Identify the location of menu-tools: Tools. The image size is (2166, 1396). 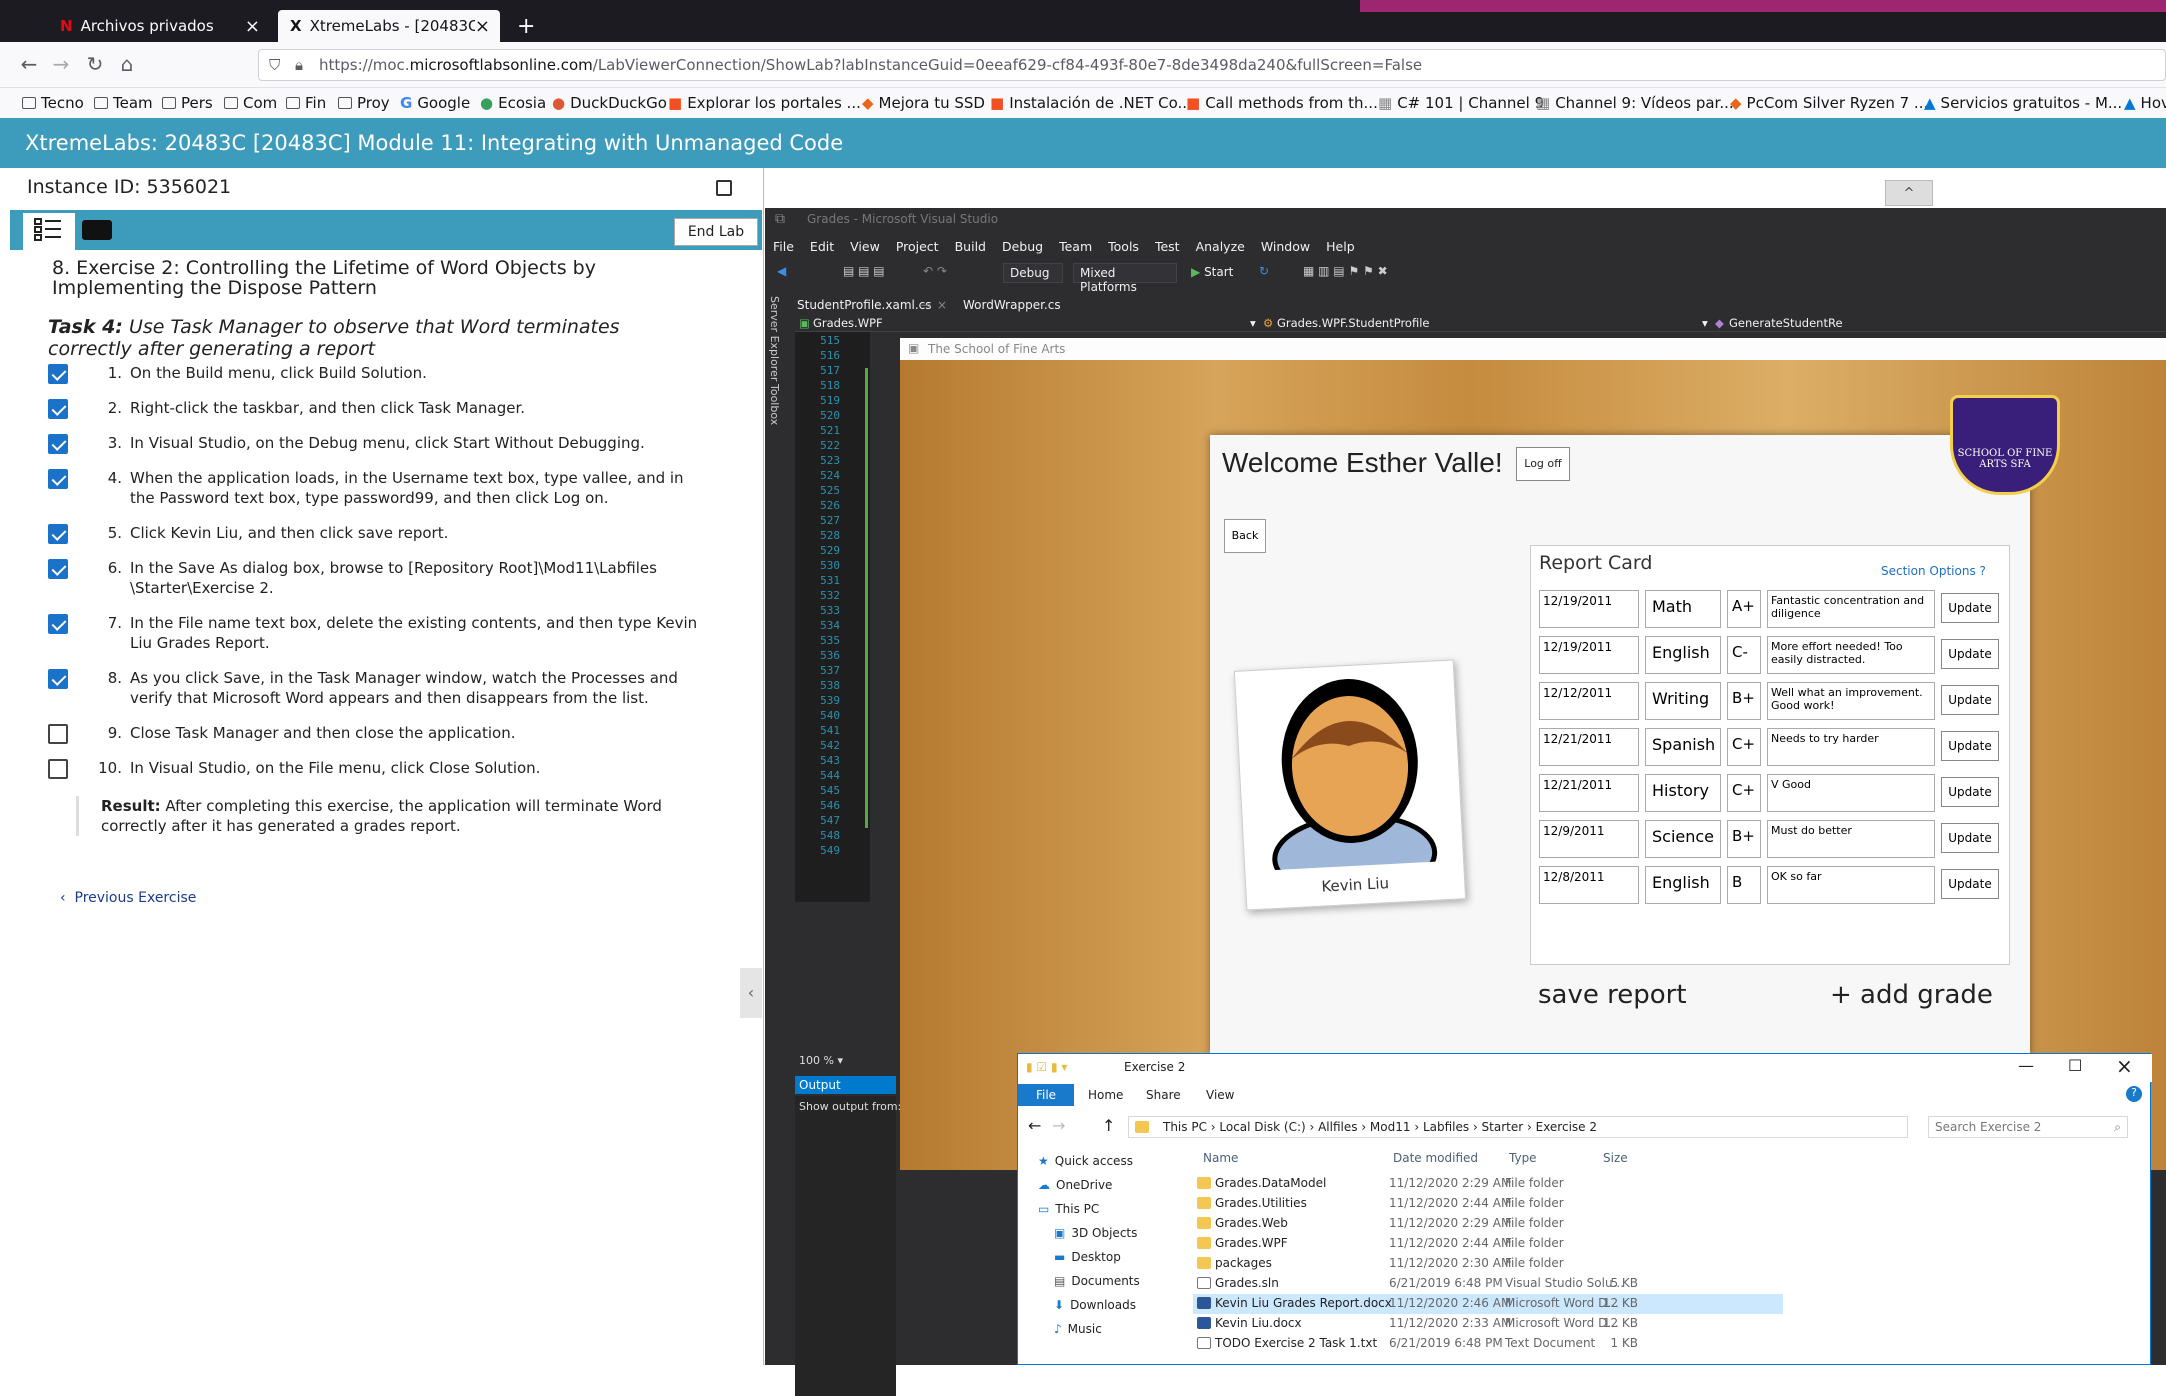
(1123, 246).